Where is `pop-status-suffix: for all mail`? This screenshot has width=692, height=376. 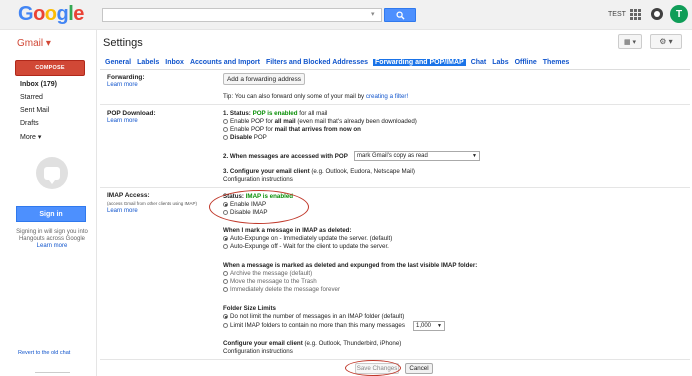 pop-status-suffix: for all mail is located at coordinates (312, 113).